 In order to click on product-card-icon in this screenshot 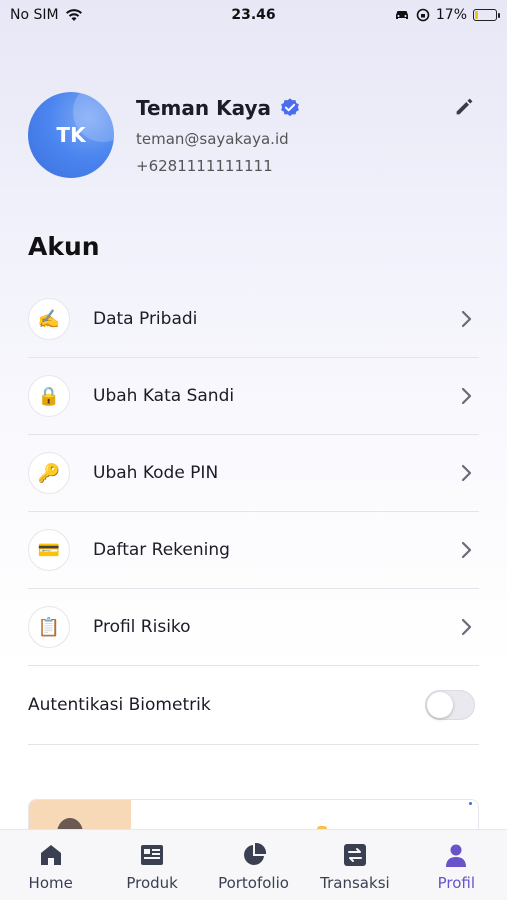, I will do `click(152, 855)`.